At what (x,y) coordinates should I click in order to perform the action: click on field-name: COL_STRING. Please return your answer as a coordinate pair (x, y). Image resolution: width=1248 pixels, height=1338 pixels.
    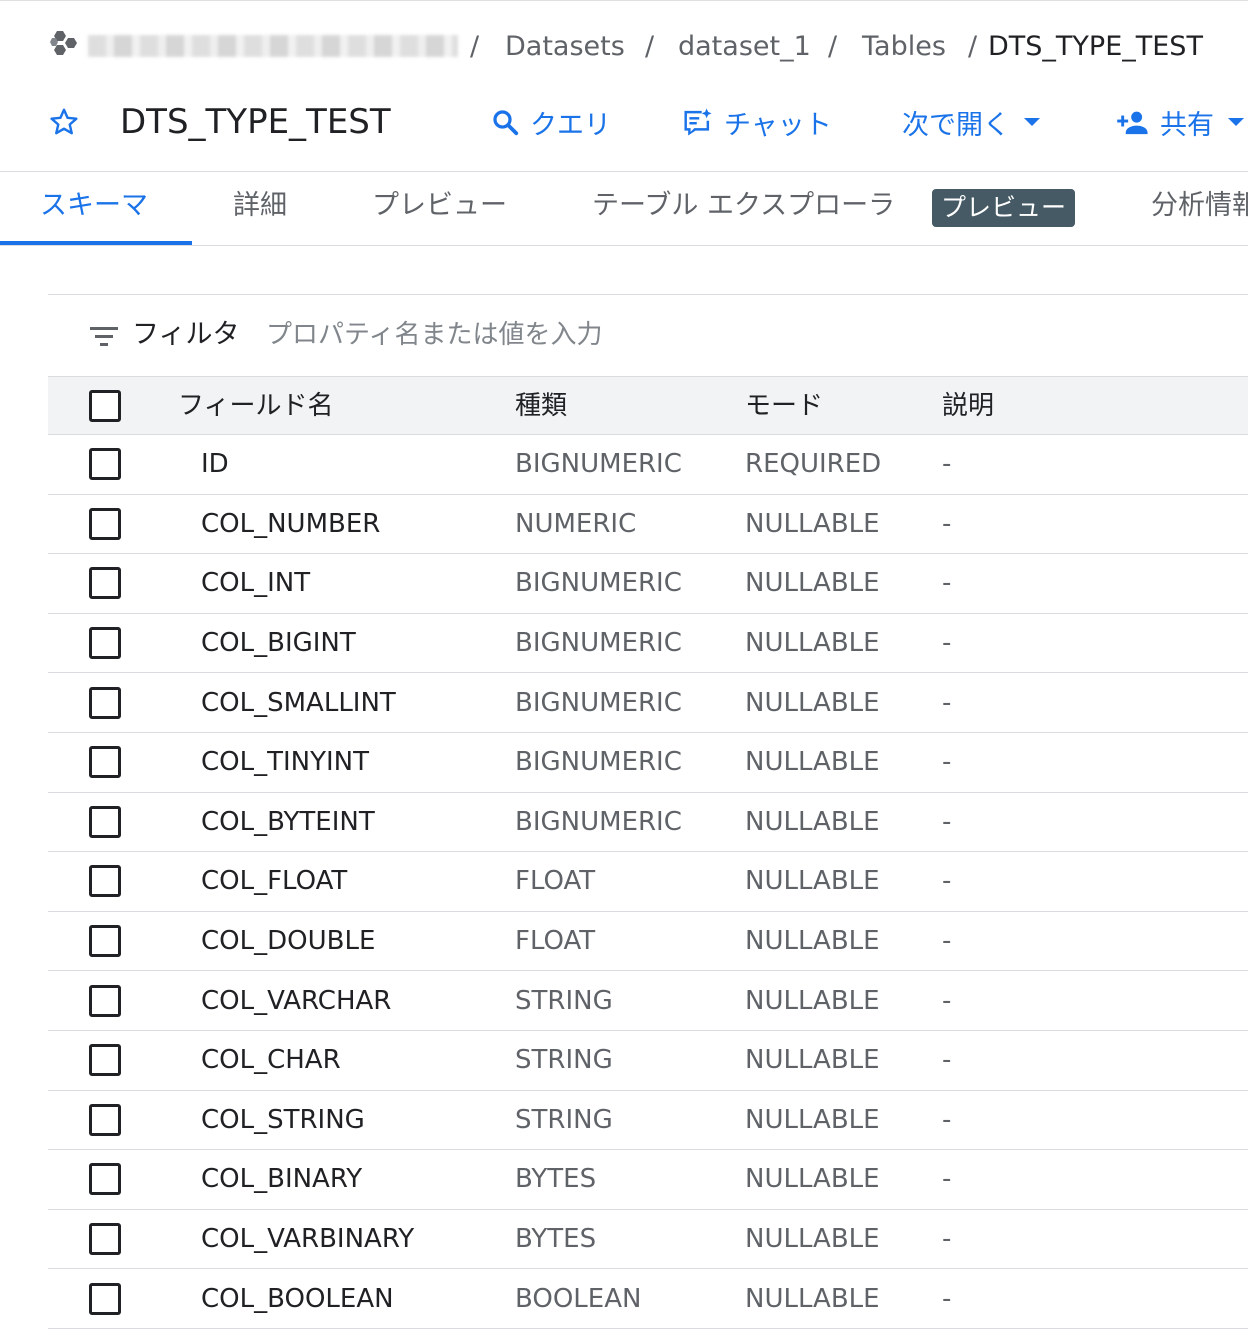
    Looking at the image, I should click on (283, 1119).